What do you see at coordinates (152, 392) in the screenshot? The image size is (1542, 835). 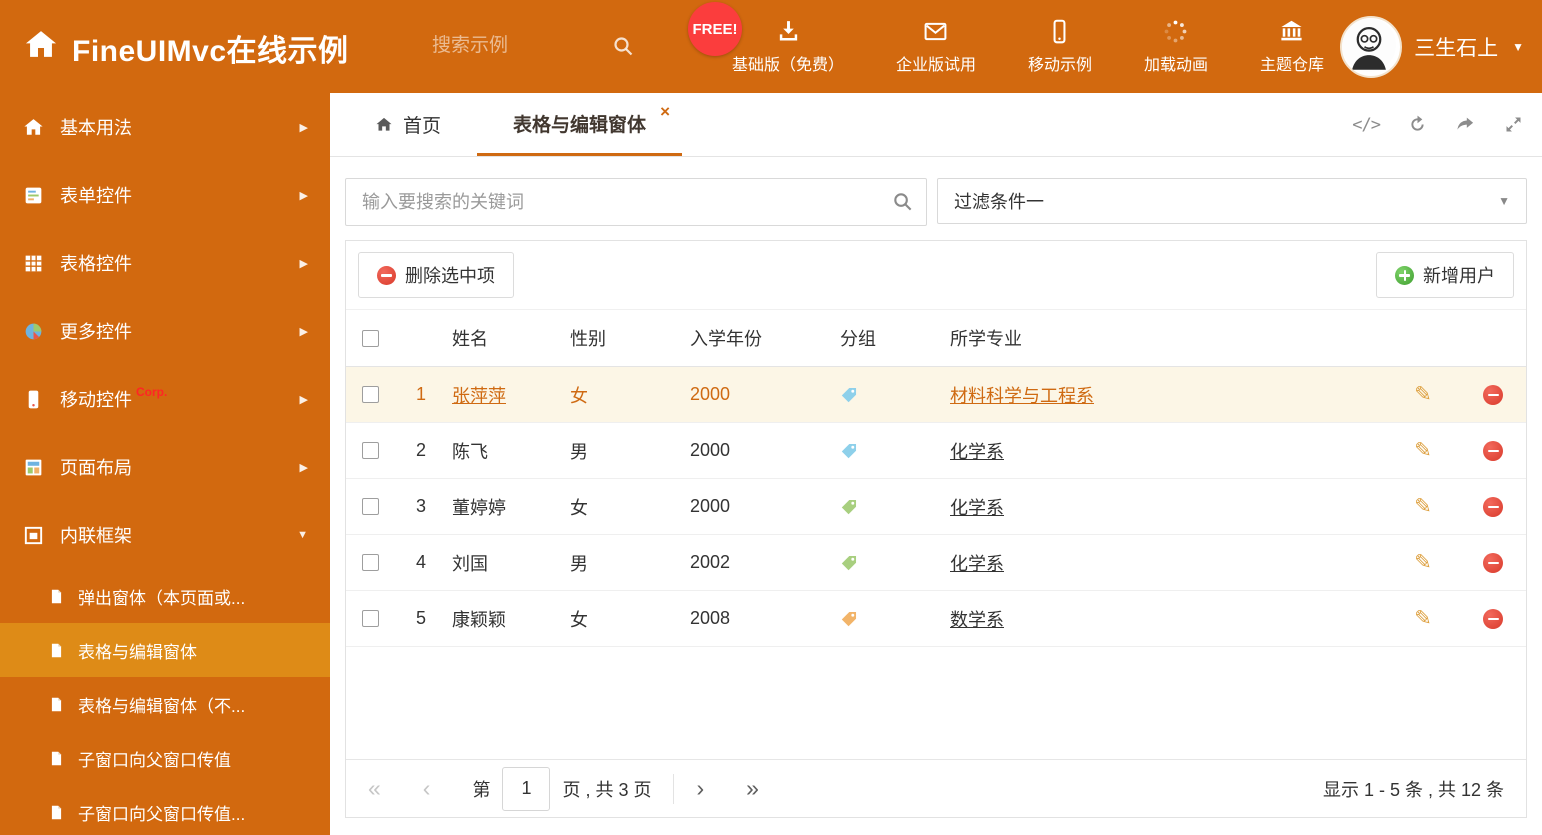 I see `corp-badge: Corp.` at bounding box center [152, 392].